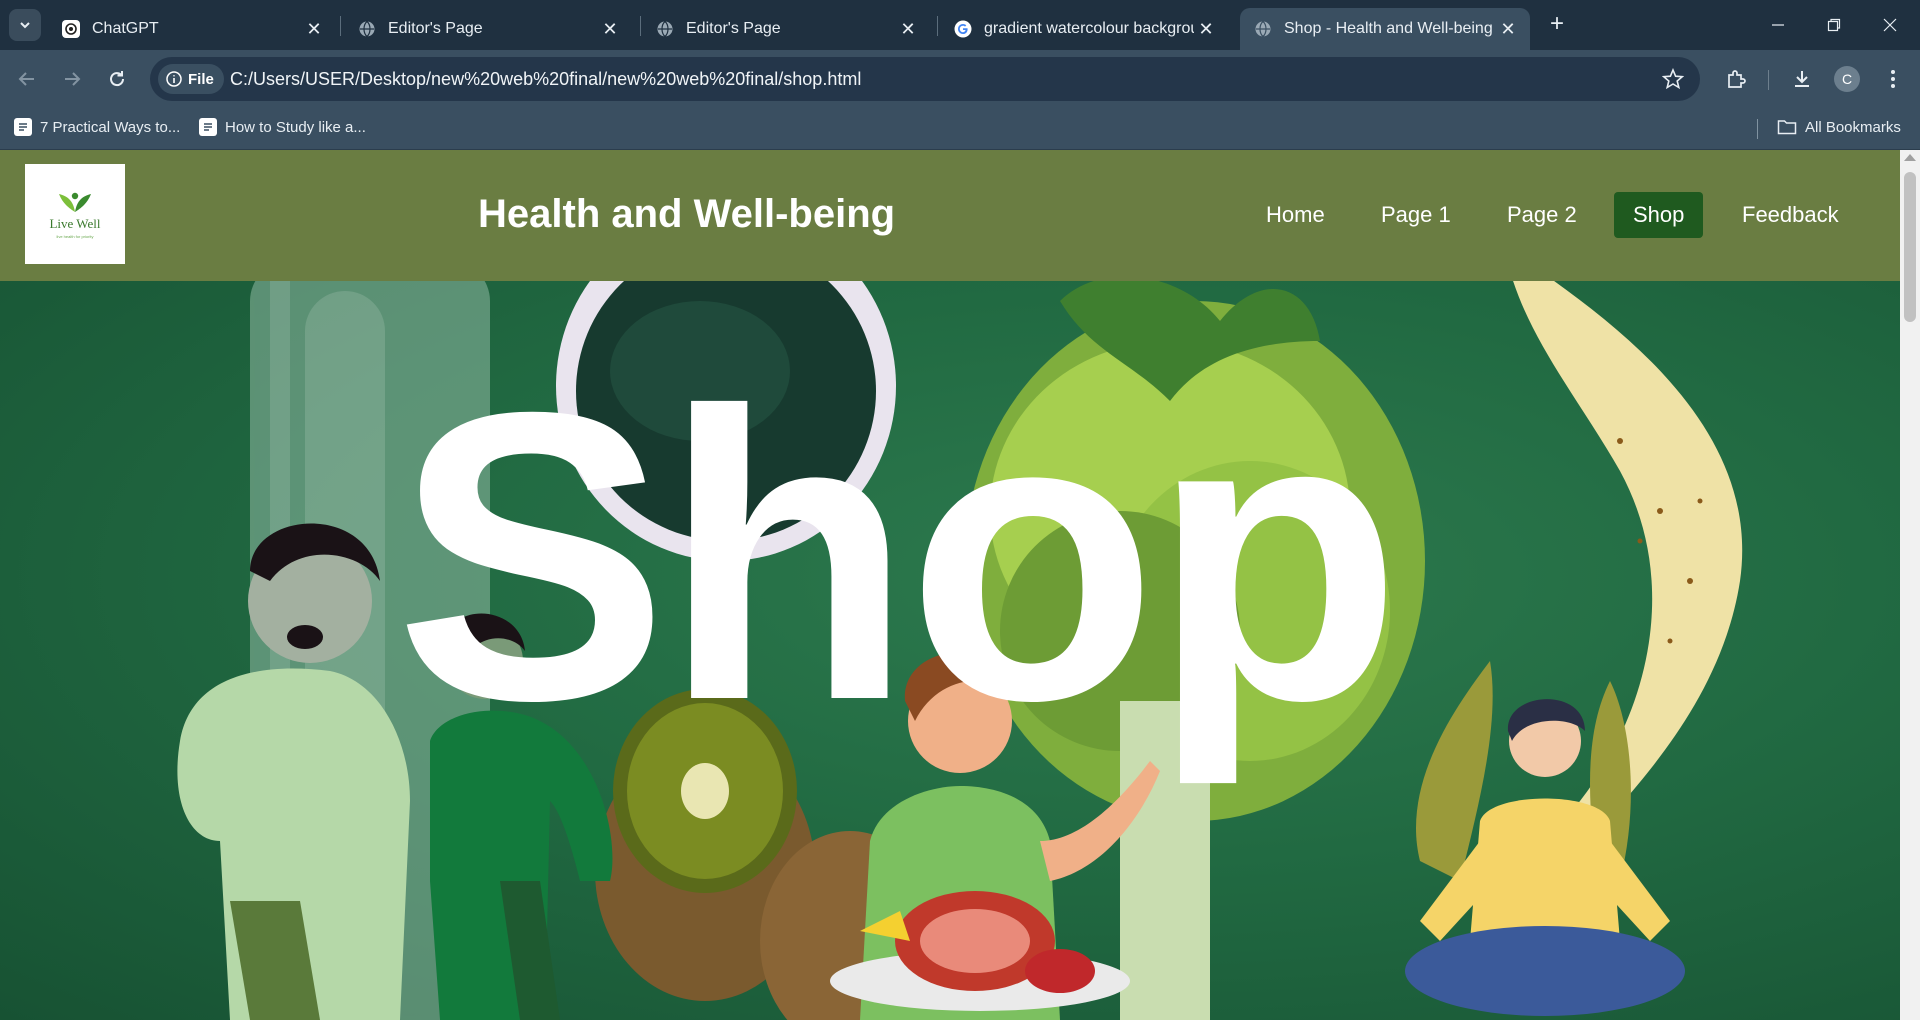 Image resolution: width=1920 pixels, height=1020 pixels. I want to click on tab-title: ChatGPT, so click(125, 28).